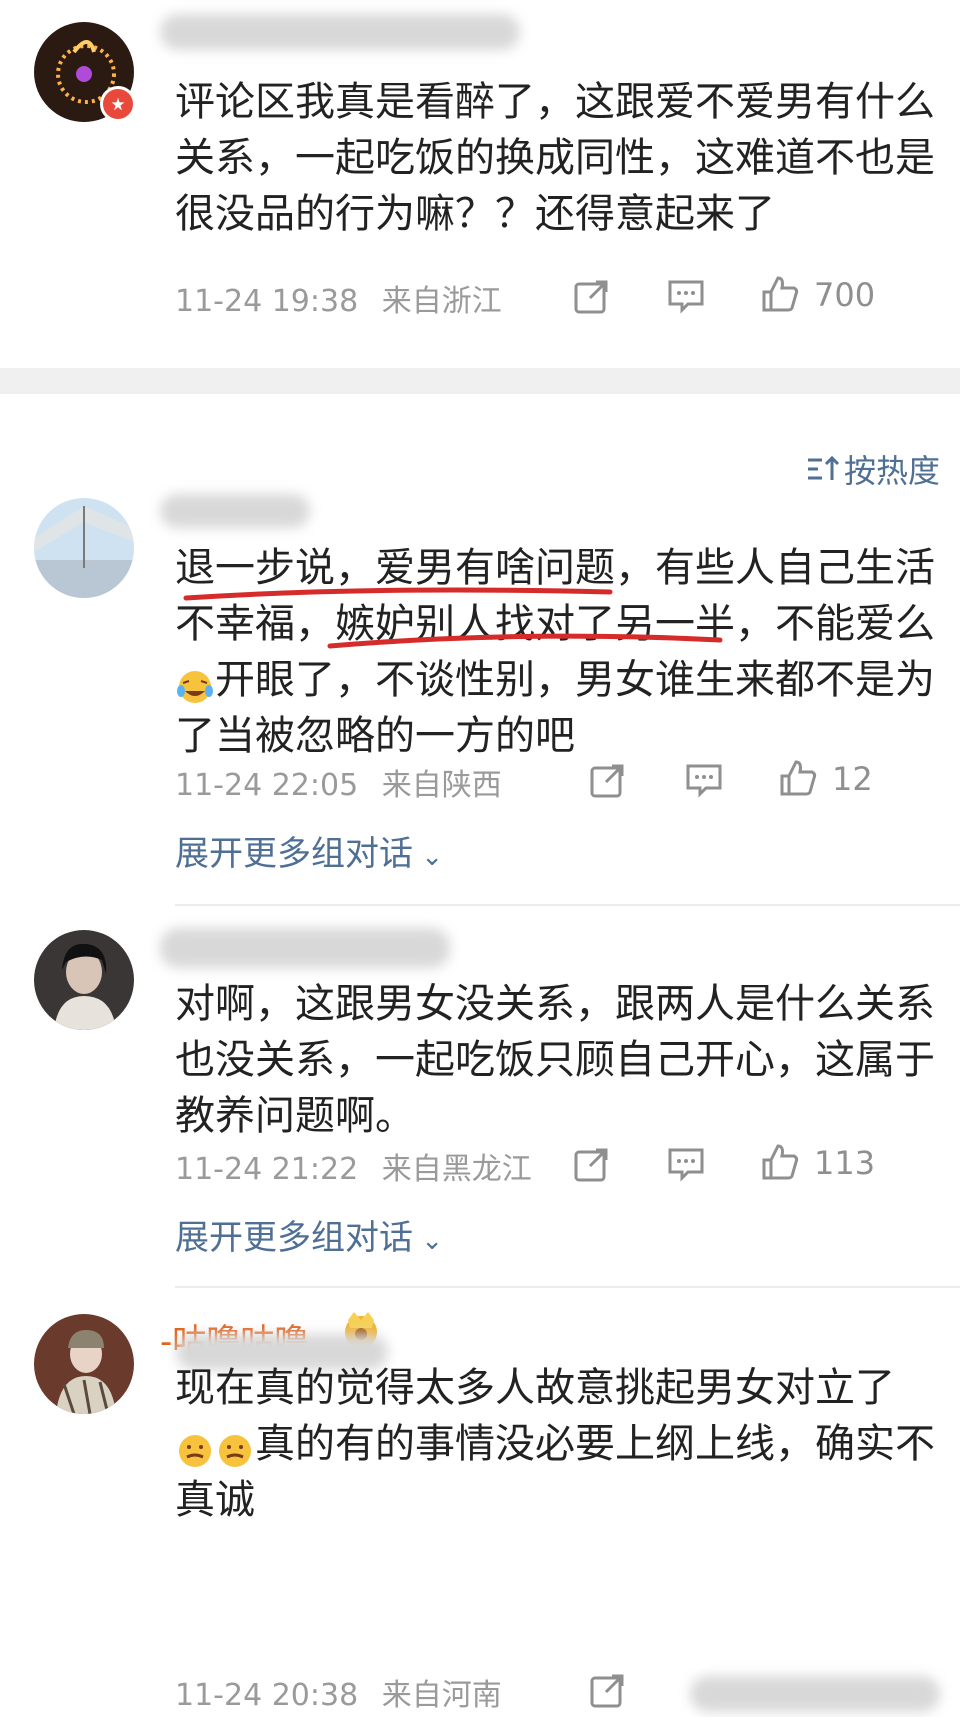 This screenshot has width=960, height=1717. I want to click on comment-location: 来自河南, so click(441, 1695).